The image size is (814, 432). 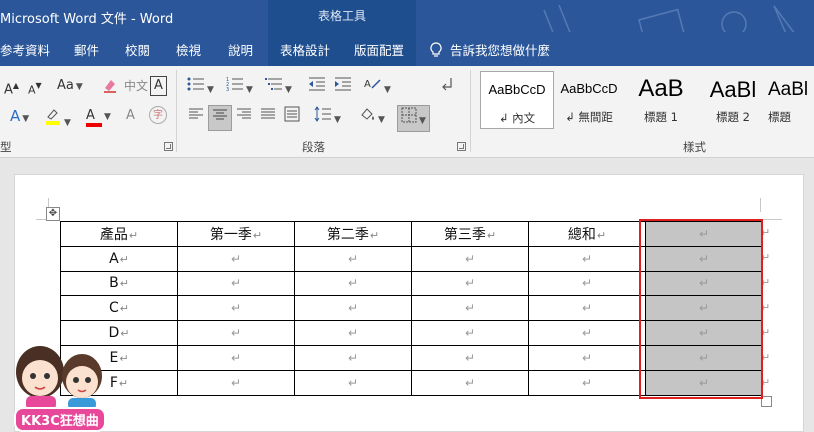 I want to click on highlight-color-button: ▼, so click(x=57, y=119).